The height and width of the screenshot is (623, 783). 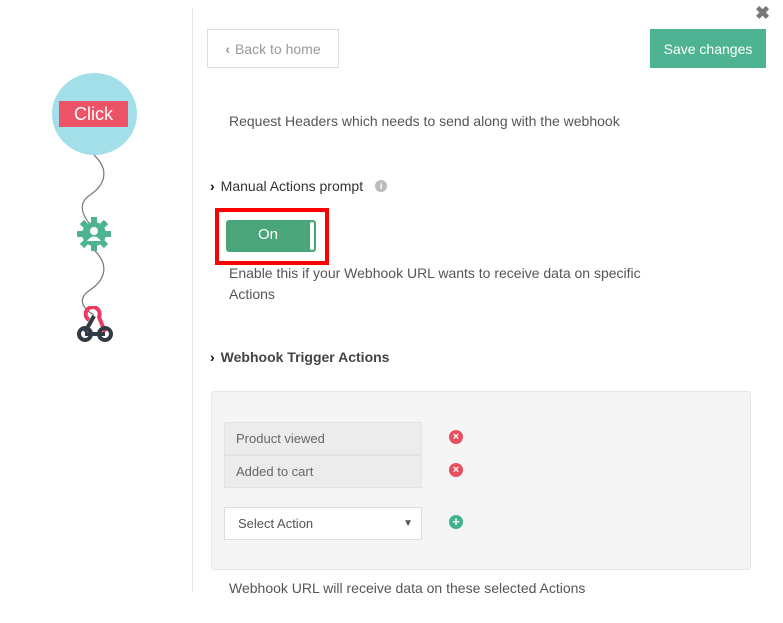 I want to click on toggle-label: On, so click(x=268, y=234).